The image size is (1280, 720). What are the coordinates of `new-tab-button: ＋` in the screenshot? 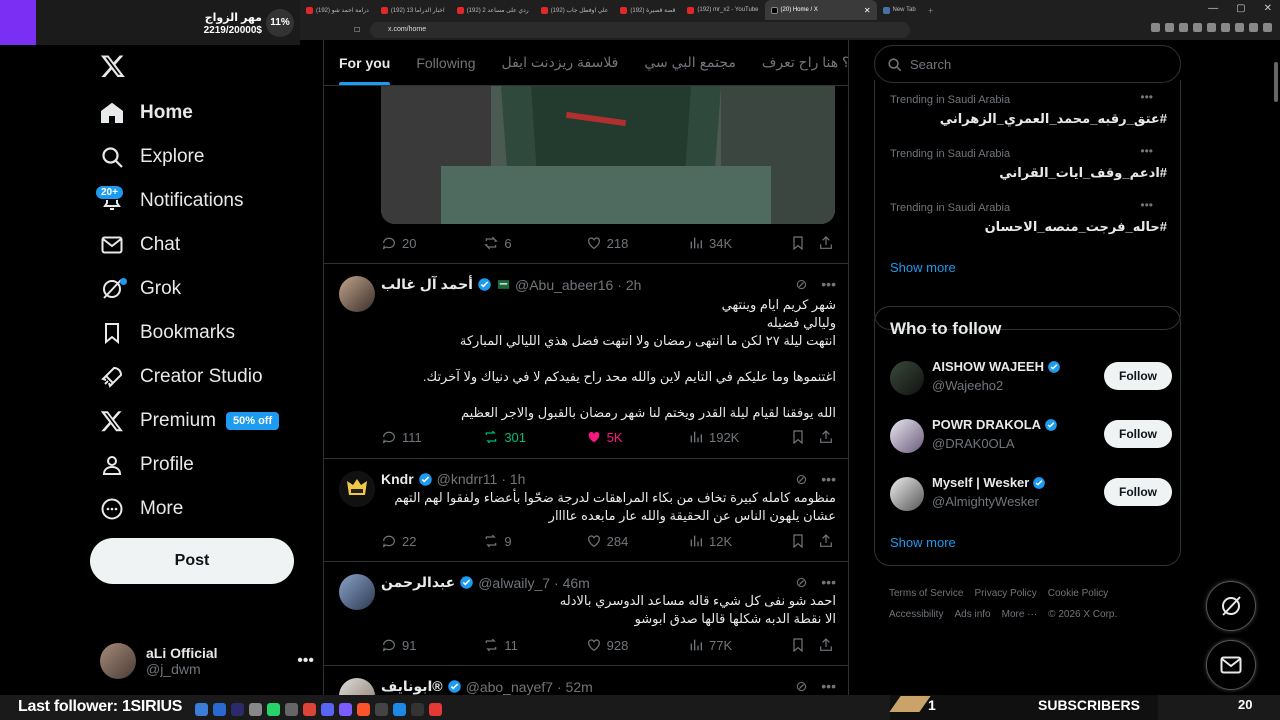 It's located at (931, 10).